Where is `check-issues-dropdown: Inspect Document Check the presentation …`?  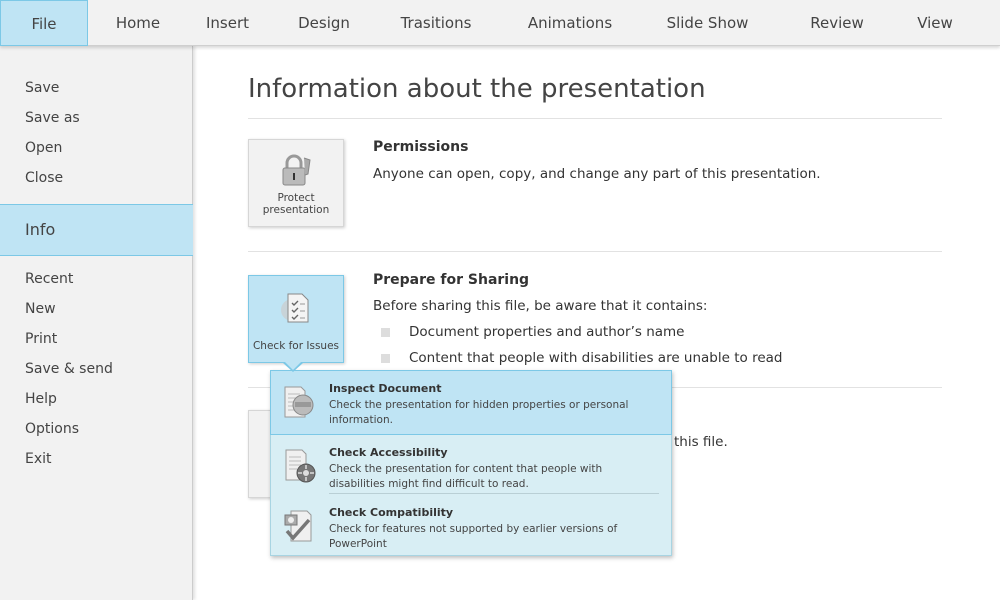 check-issues-dropdown: Inspect Document Check the presentation … is located at coordinates (471, 463).